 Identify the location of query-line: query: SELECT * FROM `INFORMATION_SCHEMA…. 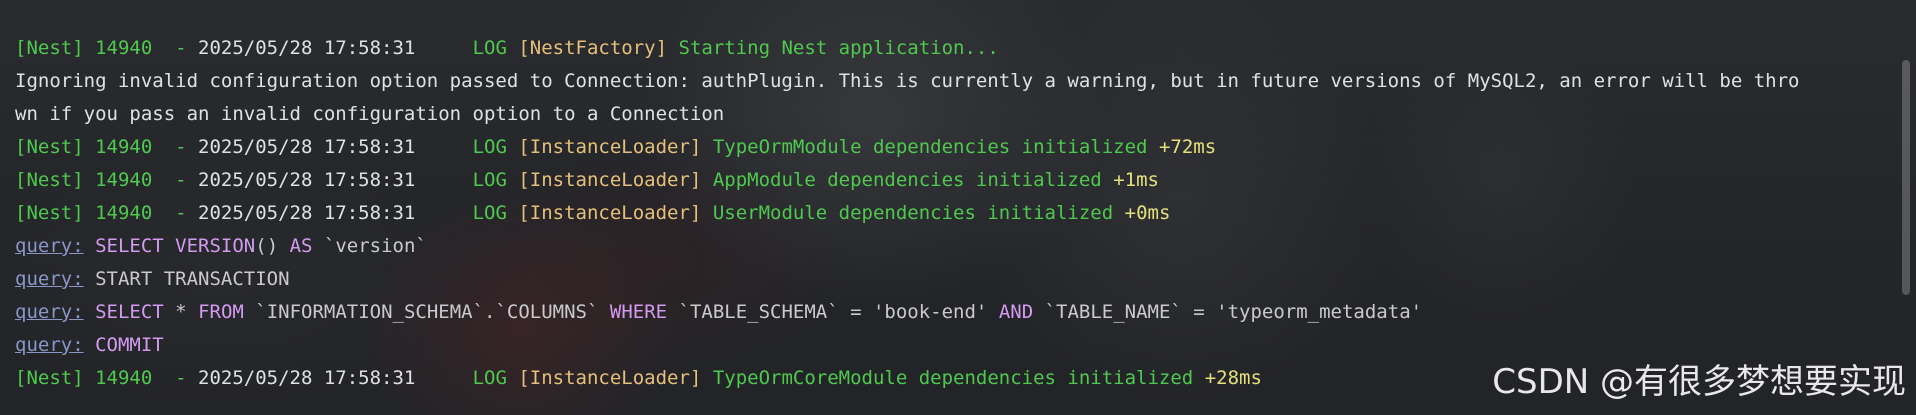
(950, 312).